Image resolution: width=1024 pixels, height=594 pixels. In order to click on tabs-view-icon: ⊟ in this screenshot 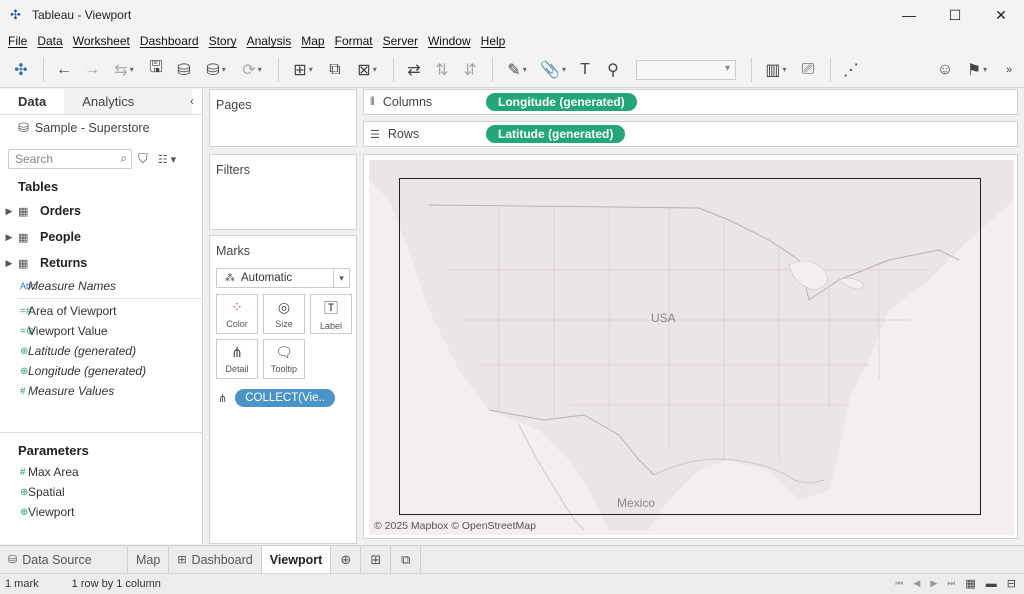, I will do `click(1011, 583)`.